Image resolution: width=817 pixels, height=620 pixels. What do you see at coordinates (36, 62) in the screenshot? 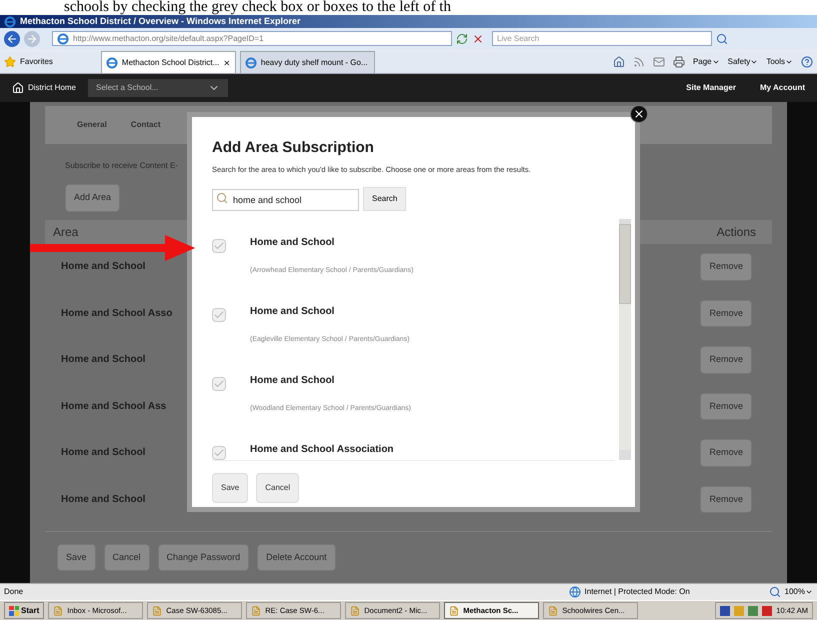
I see `favorites-button: Favorites` at bounding box center [36, 62].